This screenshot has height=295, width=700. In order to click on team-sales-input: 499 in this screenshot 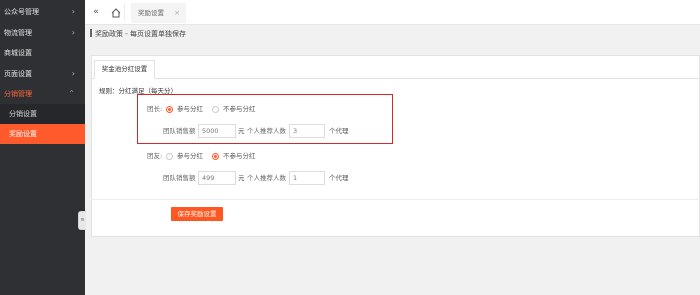, I will do `click(217, 178)`.